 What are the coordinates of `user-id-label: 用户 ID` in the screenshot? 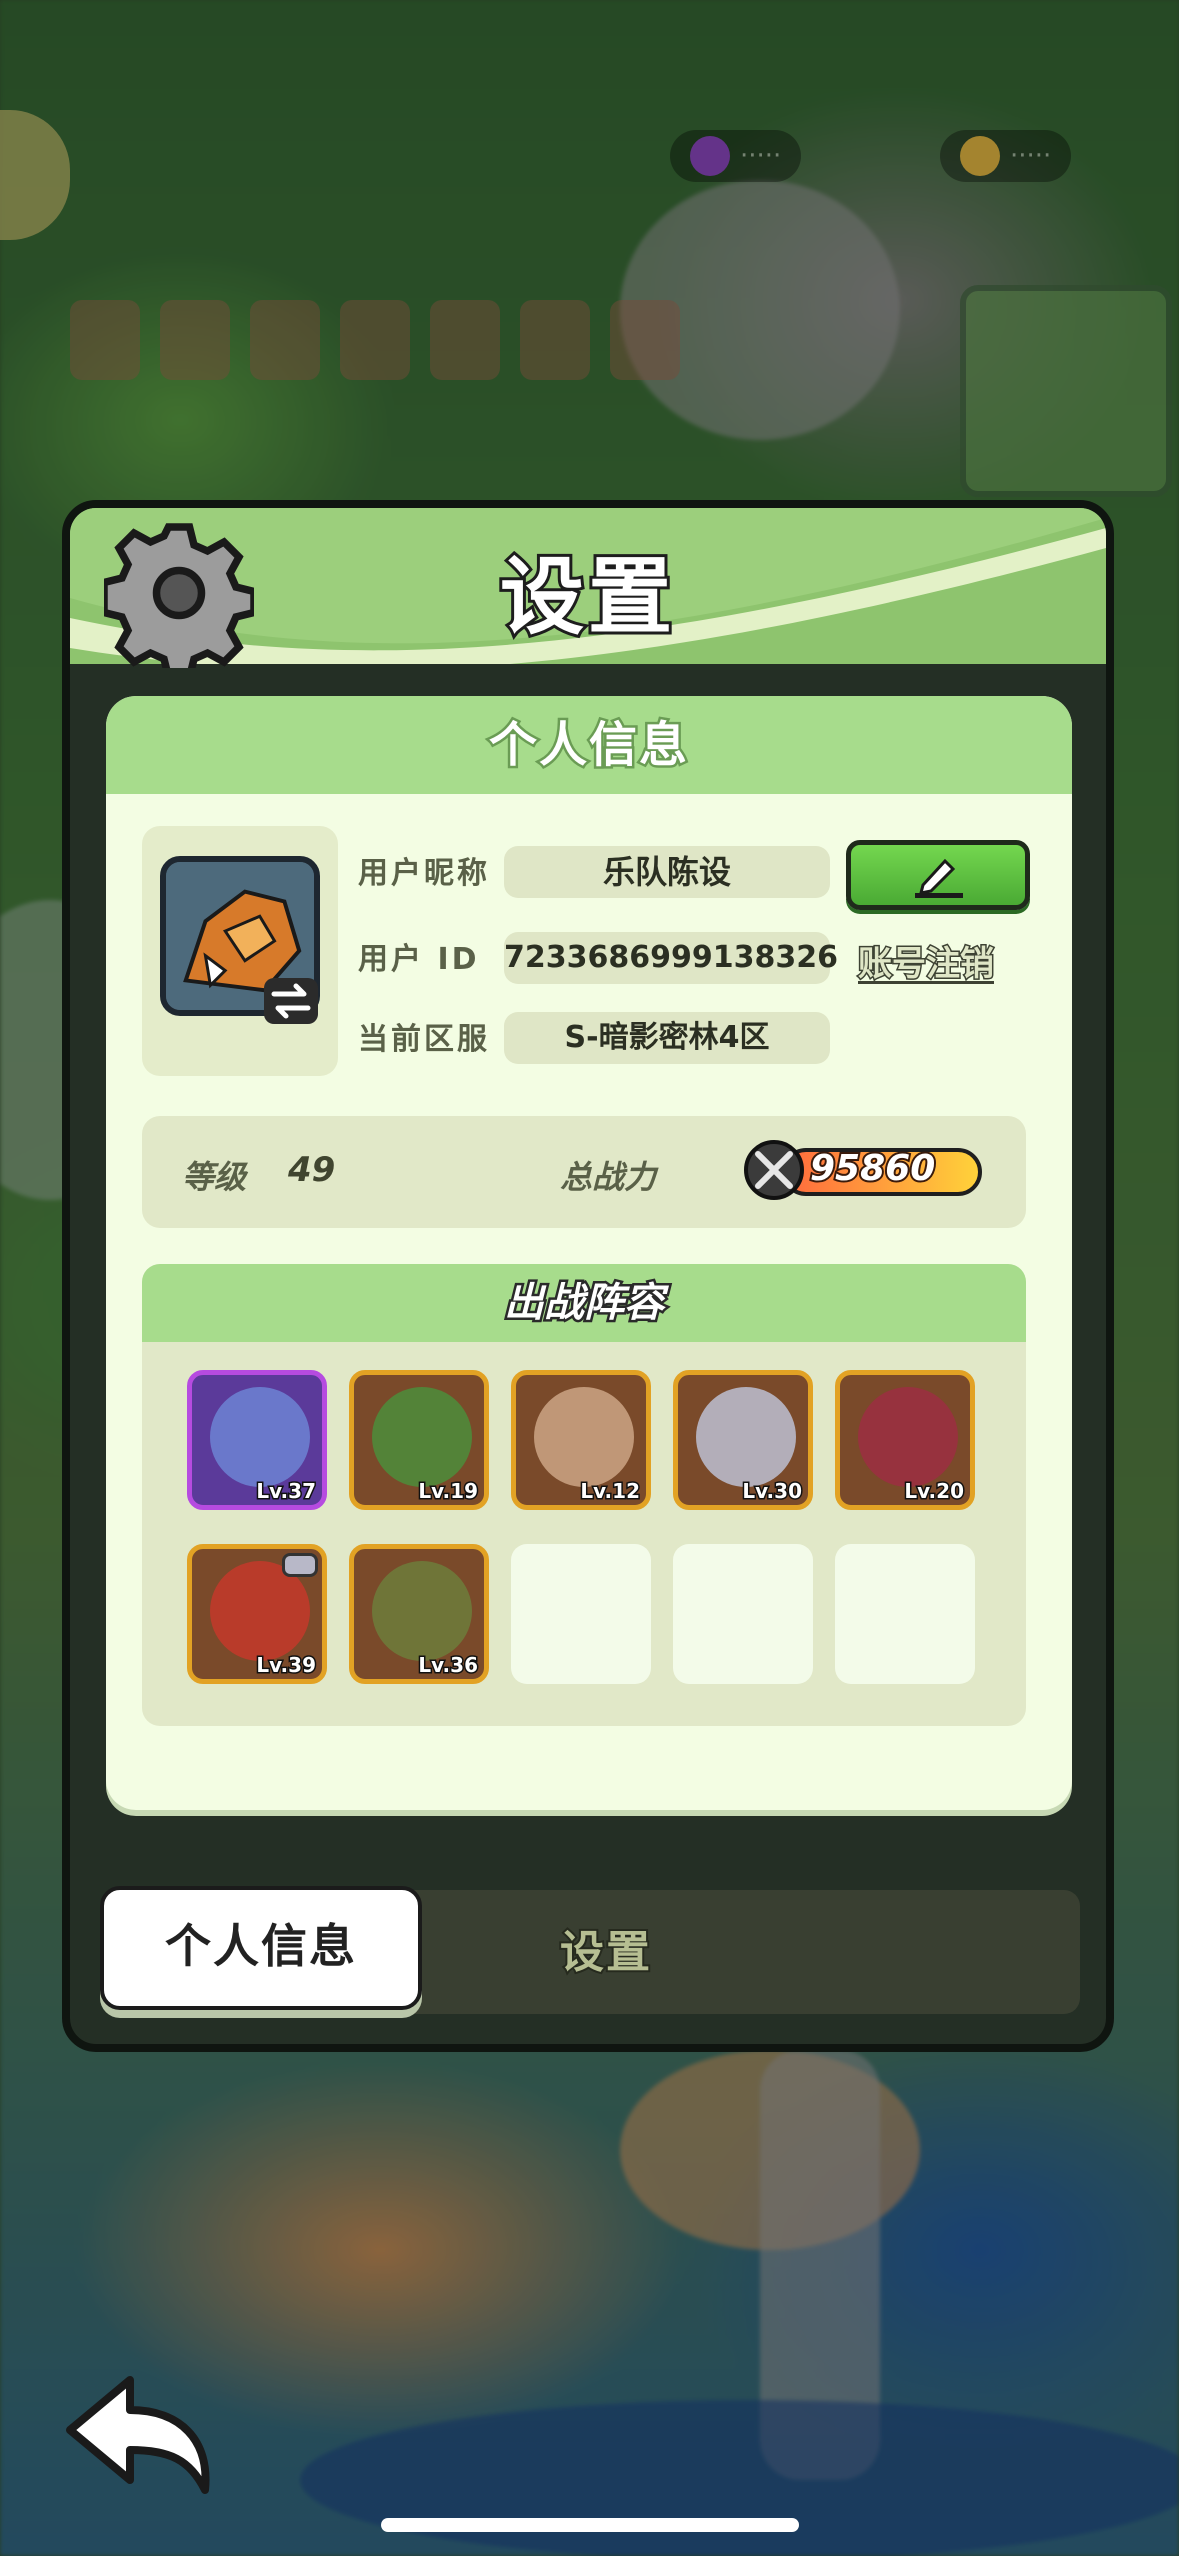 It's located at (419, 959).